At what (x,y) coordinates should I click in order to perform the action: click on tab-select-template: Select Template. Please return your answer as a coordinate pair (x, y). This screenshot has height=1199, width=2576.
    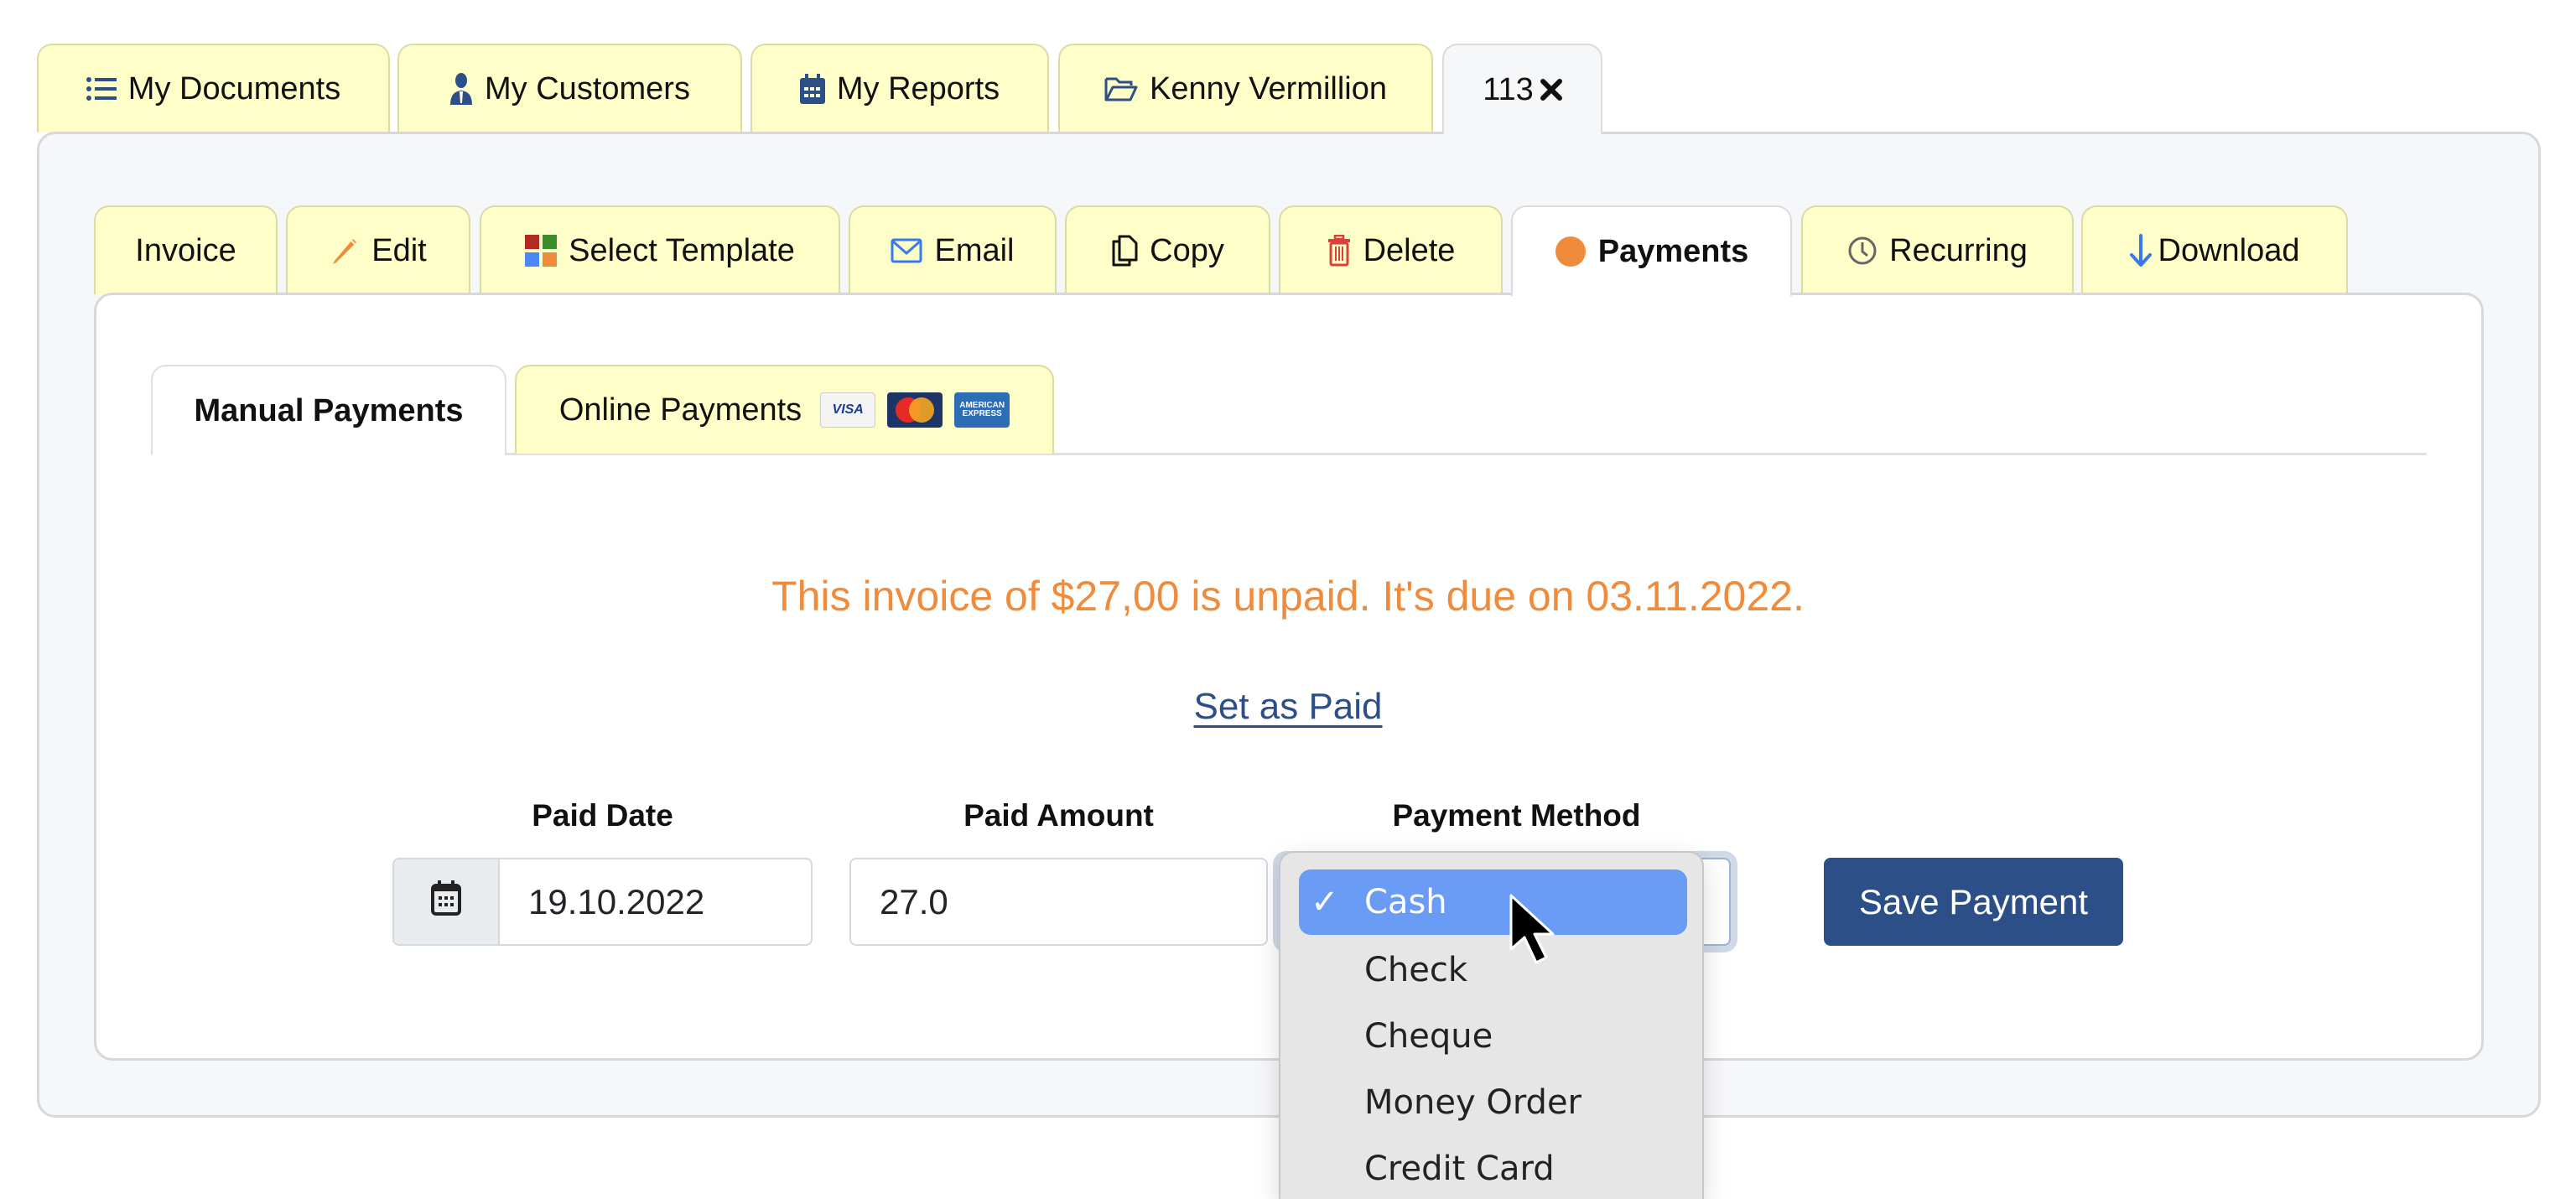
    Looking at the image, I should click on (660, 249).